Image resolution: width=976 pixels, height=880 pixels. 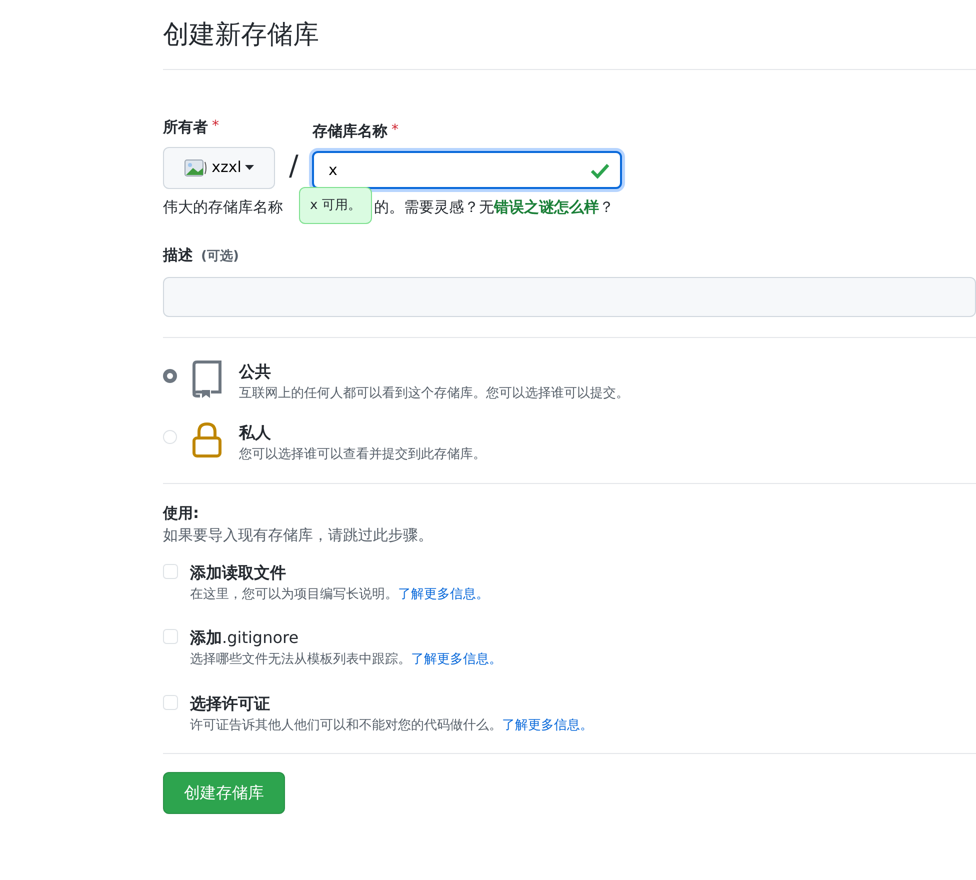 What do you see at coordinates (434, 393) in the screenshot?
I see `option-description: 互联网上的任何人都可以看到这个存储库。您可以选择谁可以提交。` at bounding box center [434, 393].